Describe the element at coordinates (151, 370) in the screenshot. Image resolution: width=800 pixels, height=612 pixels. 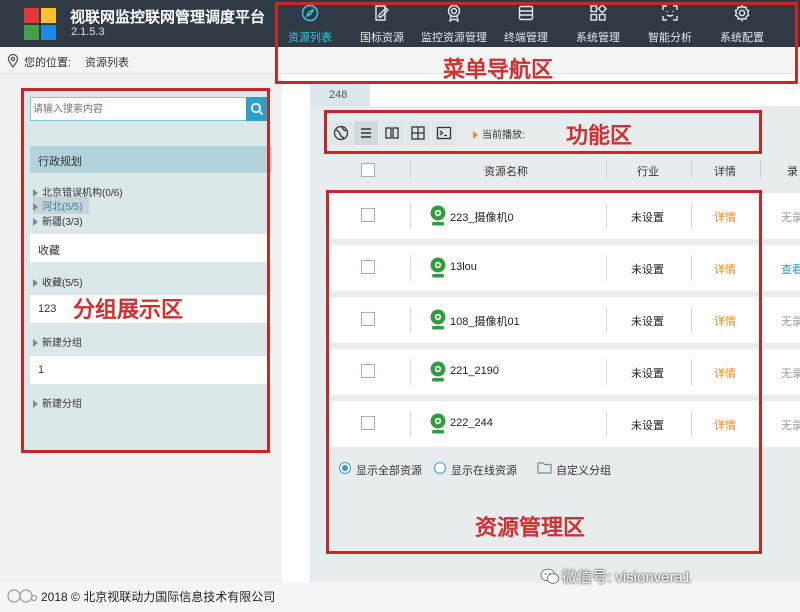
I see `group-name-field: 1` at that location.